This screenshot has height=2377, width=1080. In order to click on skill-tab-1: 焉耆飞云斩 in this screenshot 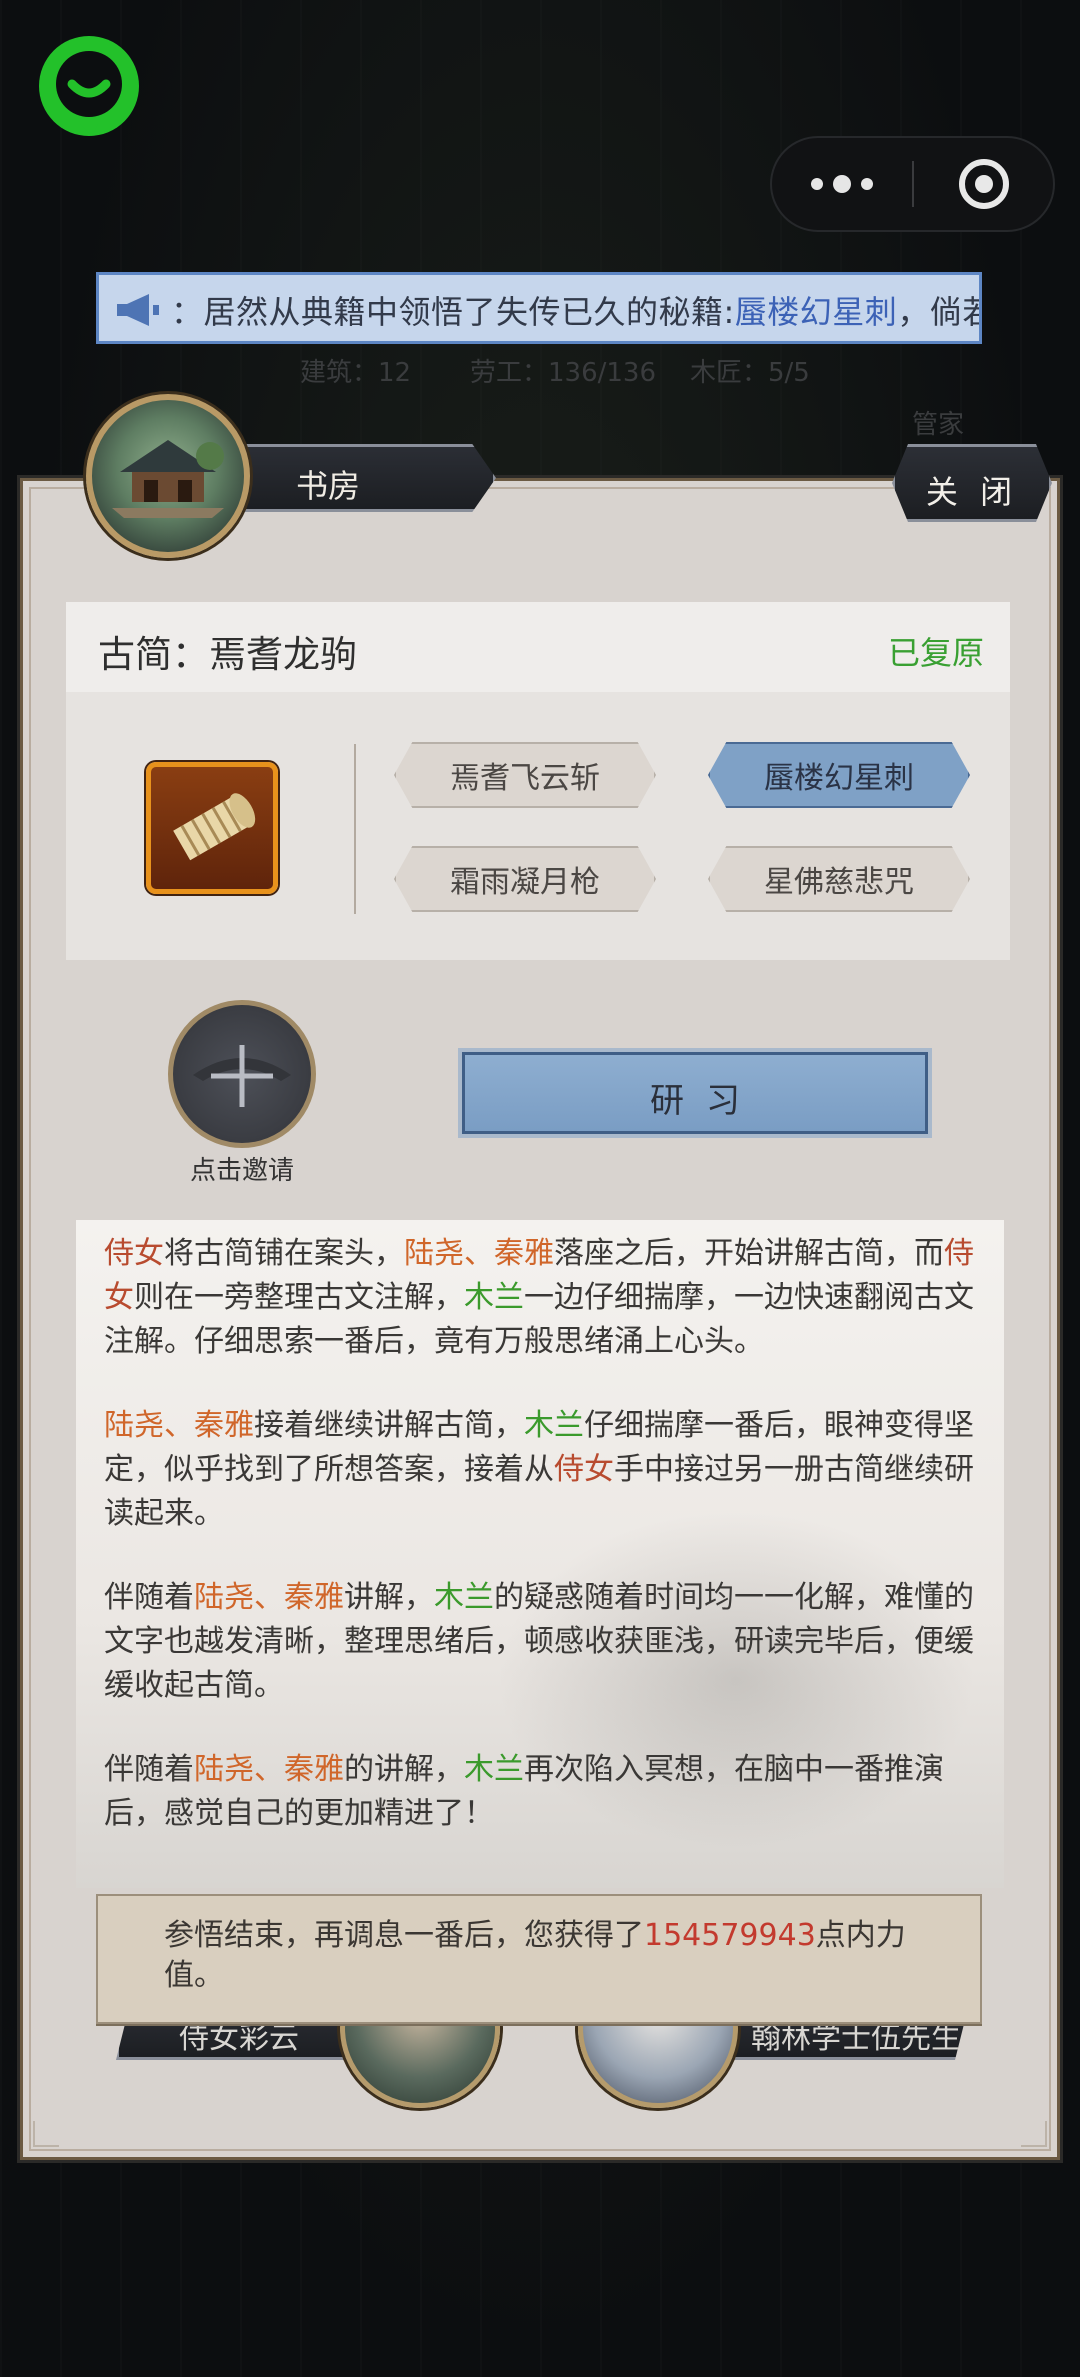, I will do `click(525, 775)`.